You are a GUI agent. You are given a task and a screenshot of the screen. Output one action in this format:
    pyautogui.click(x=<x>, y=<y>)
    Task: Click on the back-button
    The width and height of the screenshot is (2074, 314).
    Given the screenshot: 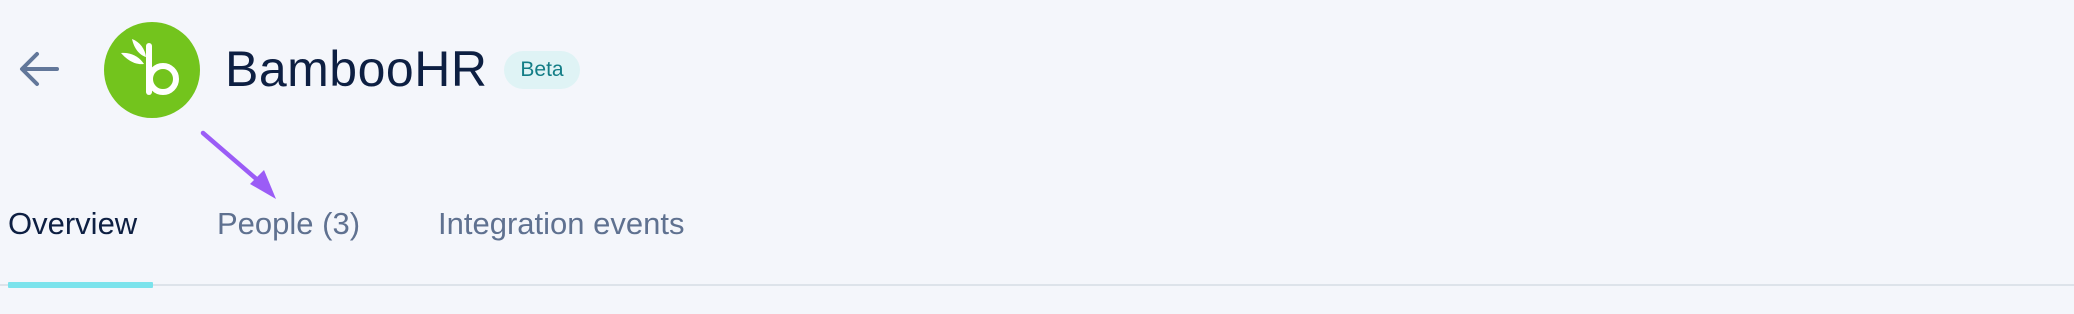 What is the action you would take?
    pyautogui.click(x=39, y=69)
    